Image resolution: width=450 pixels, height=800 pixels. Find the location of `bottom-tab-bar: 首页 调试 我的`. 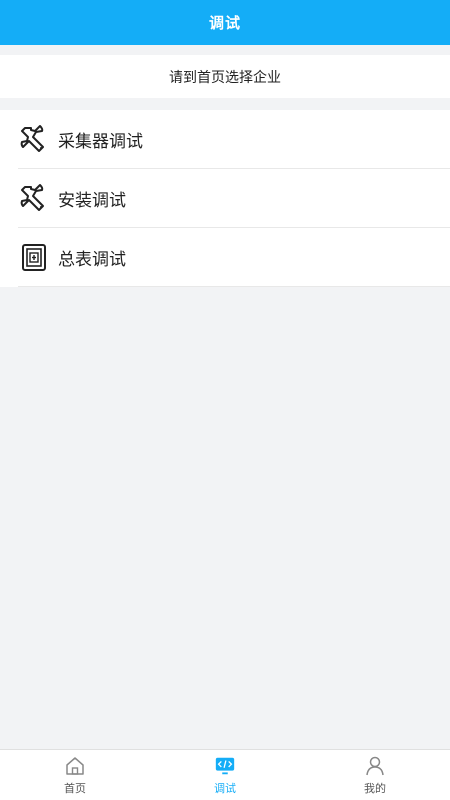

bottom-tab-bar: 首页 调试 我的 is located at coordinates (225, 774).